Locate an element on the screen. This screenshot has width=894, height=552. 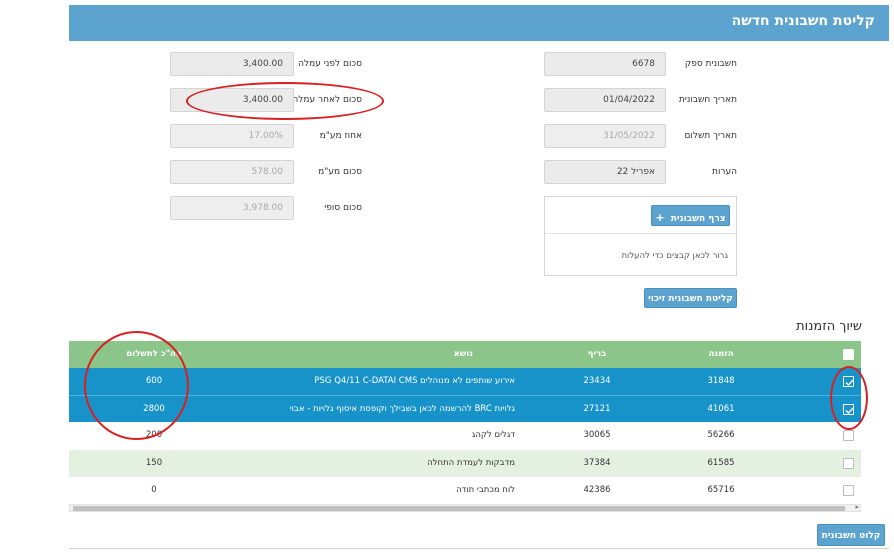
table-header: הזמנה בריף נושא סה"כ לתשלום is located at coordinates (465, 354).